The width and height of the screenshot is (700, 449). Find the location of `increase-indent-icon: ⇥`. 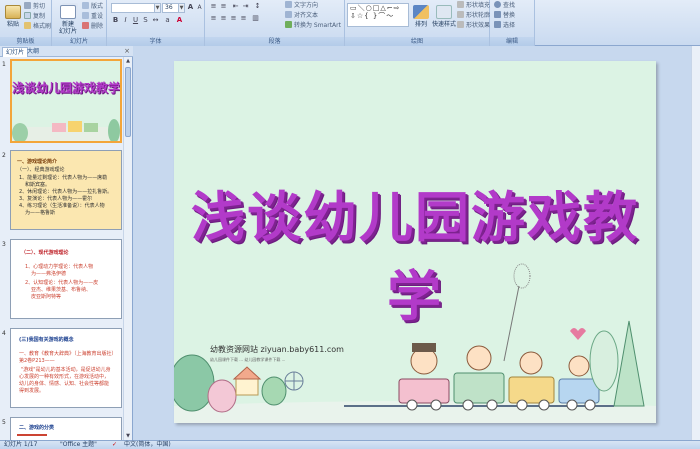

increase-indent-icon: ⇥ is located at coordinates (245, 6).